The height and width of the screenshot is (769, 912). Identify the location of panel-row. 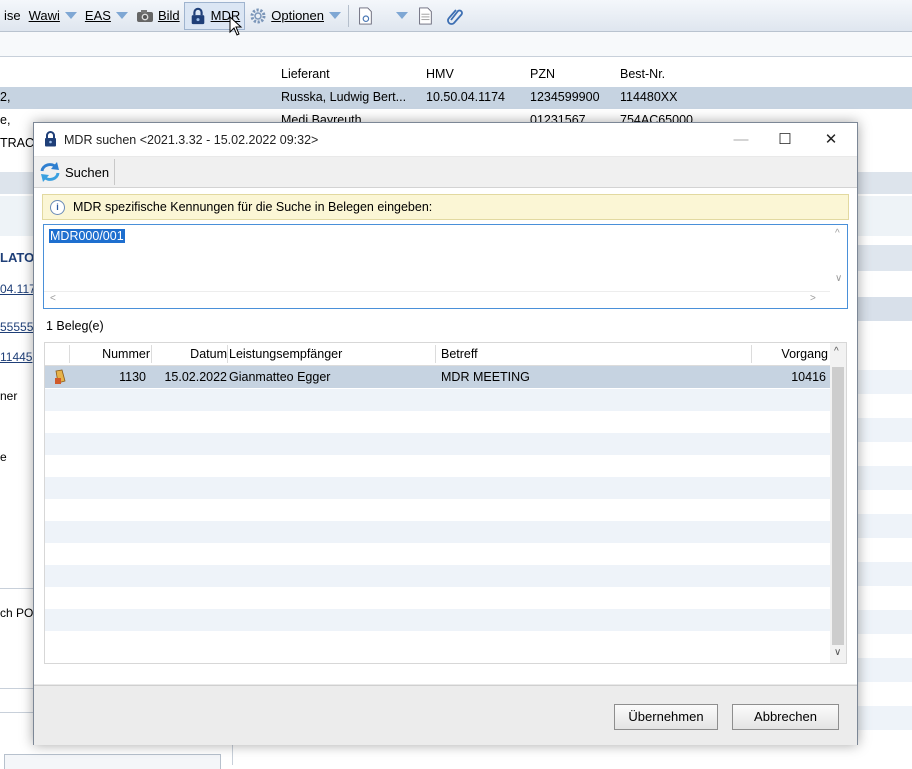
(884, 309).